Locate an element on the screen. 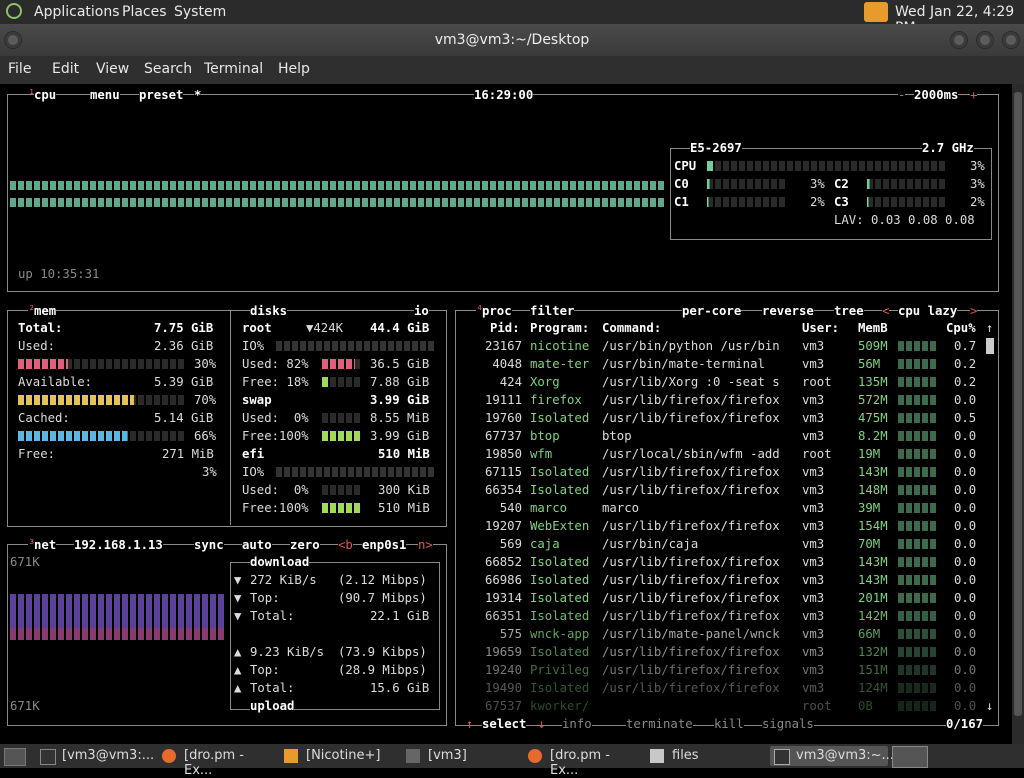 The width and height of the screenshot is (1024, 778). menu-edit: Edit is located at coordinates (65, 69).